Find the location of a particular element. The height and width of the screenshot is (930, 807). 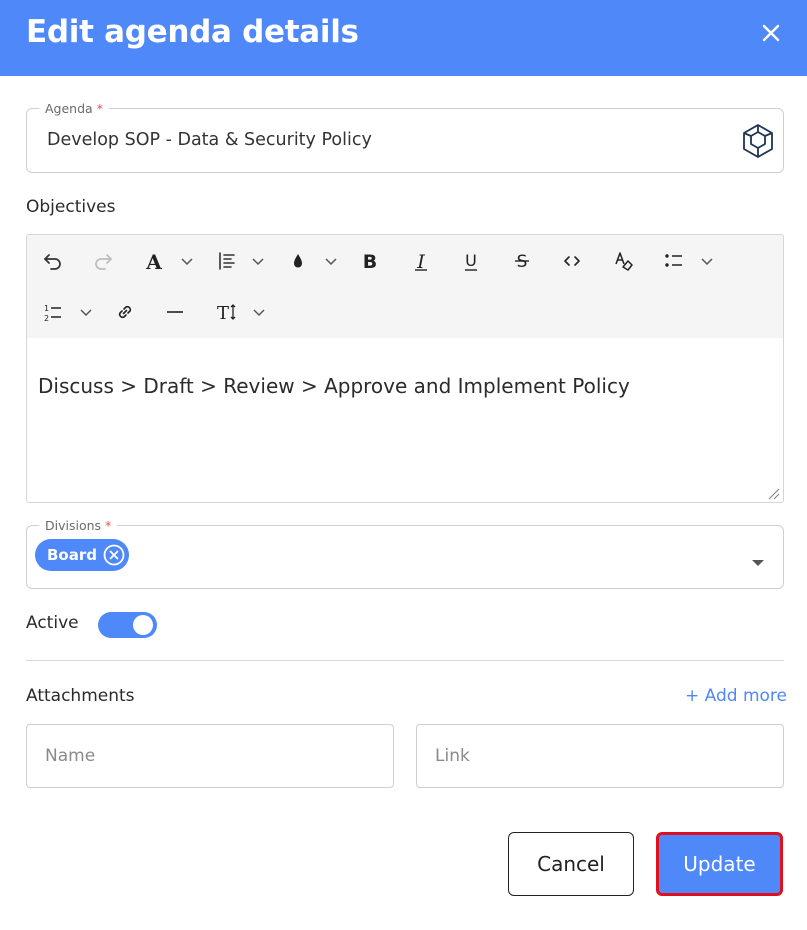

dialog-title: Edit agenda details is located at coordinates (192, 32).